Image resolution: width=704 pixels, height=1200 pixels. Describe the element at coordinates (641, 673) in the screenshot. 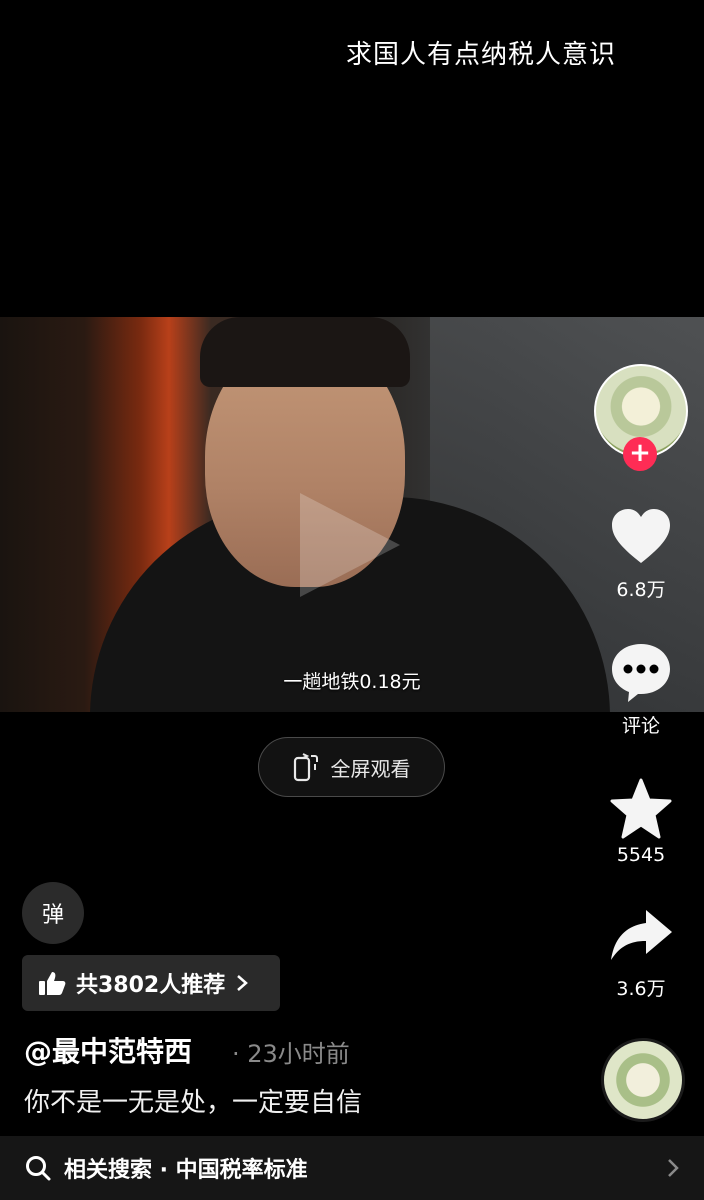

I see `comment-bubble-icon` at that location.